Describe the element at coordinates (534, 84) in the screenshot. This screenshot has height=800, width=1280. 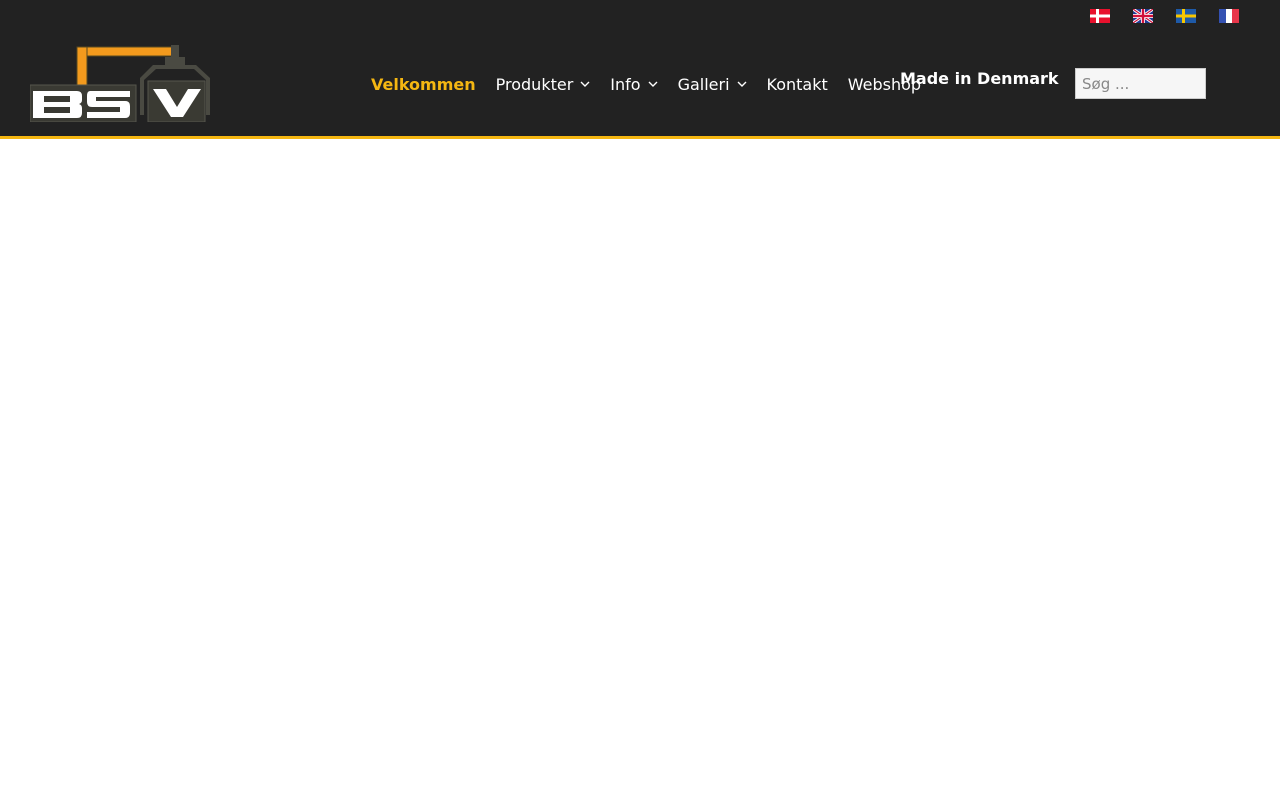
I see `nav-item-label: Produkter` at that location.